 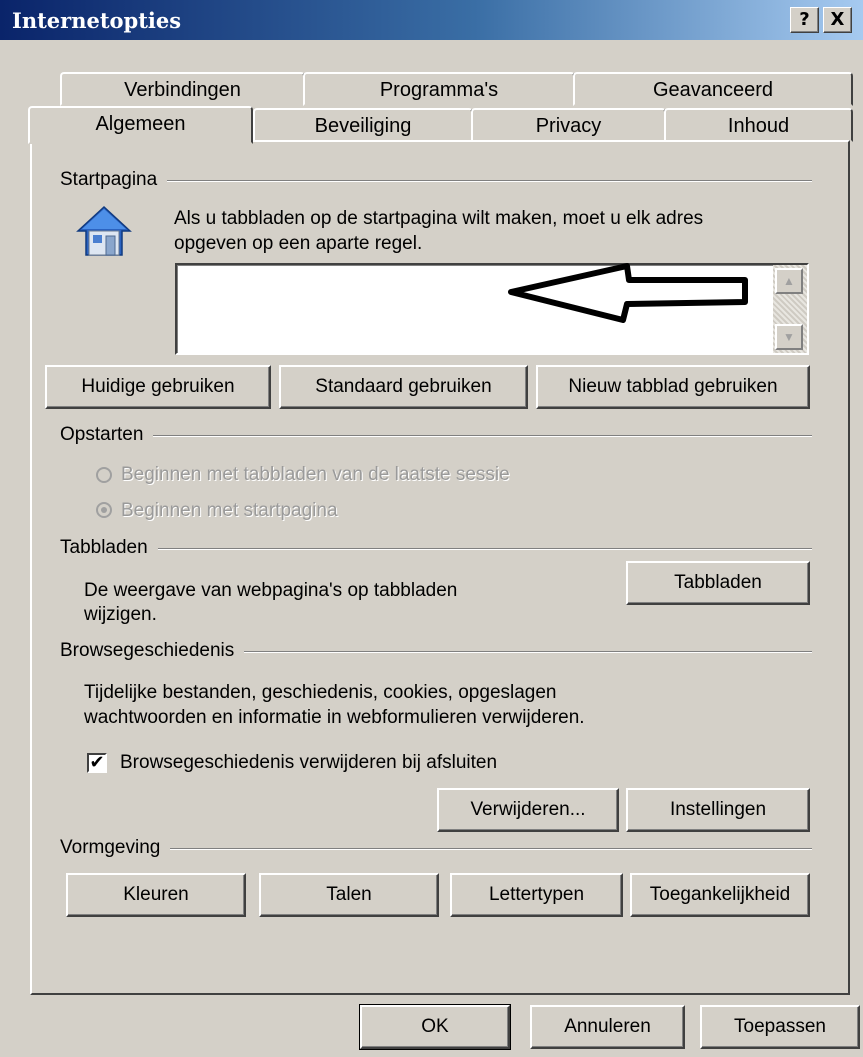 I want to click on section-vormgeving-label: Vormgeving, so click(x=115, y=848).